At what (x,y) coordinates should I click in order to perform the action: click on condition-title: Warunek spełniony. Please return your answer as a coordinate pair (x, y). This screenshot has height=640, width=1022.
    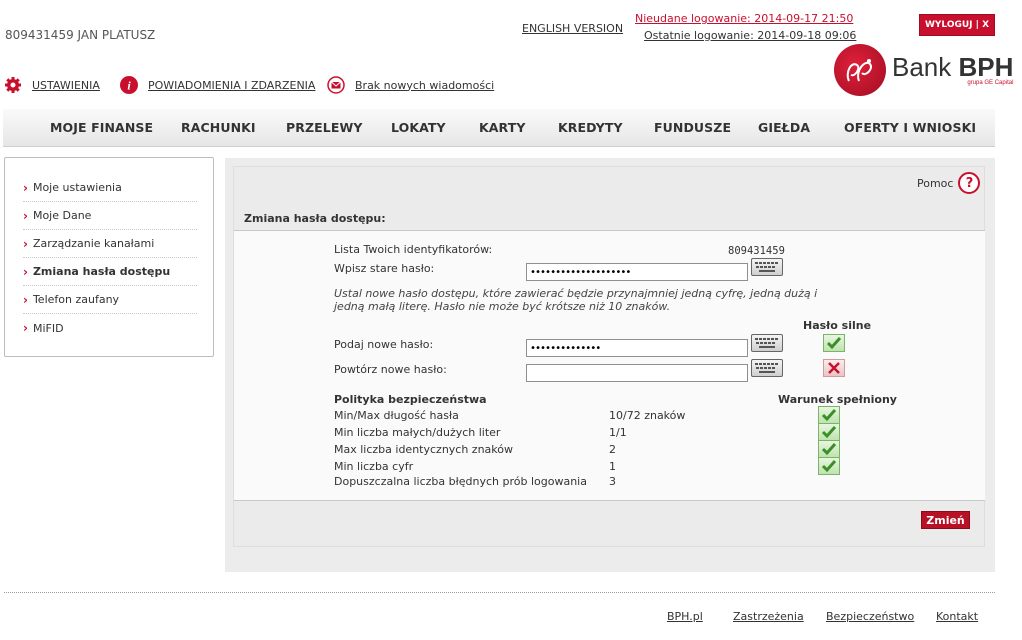
    Looking at the image, I should click on (837, 399).